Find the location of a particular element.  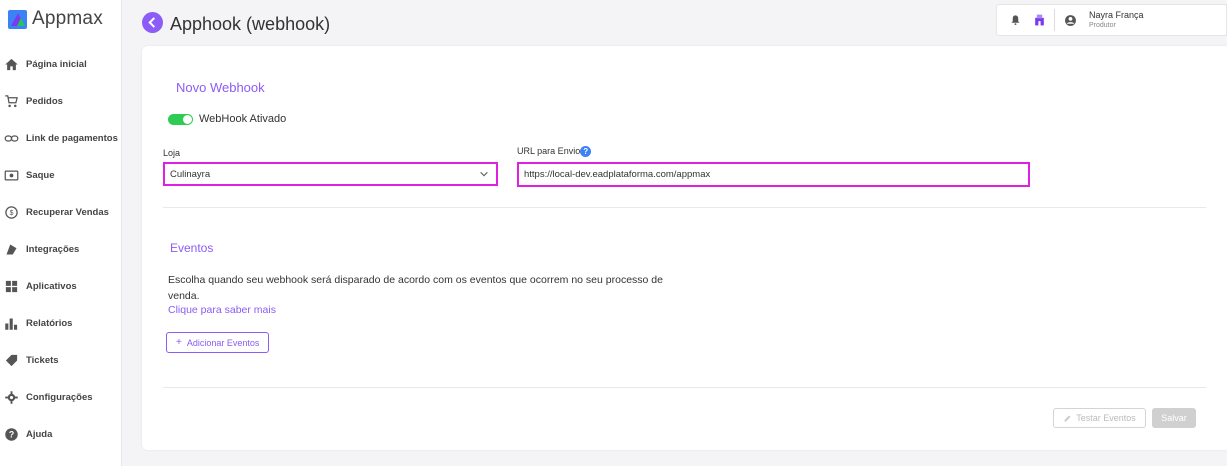

appmax-logo-icon is located at coordinates (17, 19).